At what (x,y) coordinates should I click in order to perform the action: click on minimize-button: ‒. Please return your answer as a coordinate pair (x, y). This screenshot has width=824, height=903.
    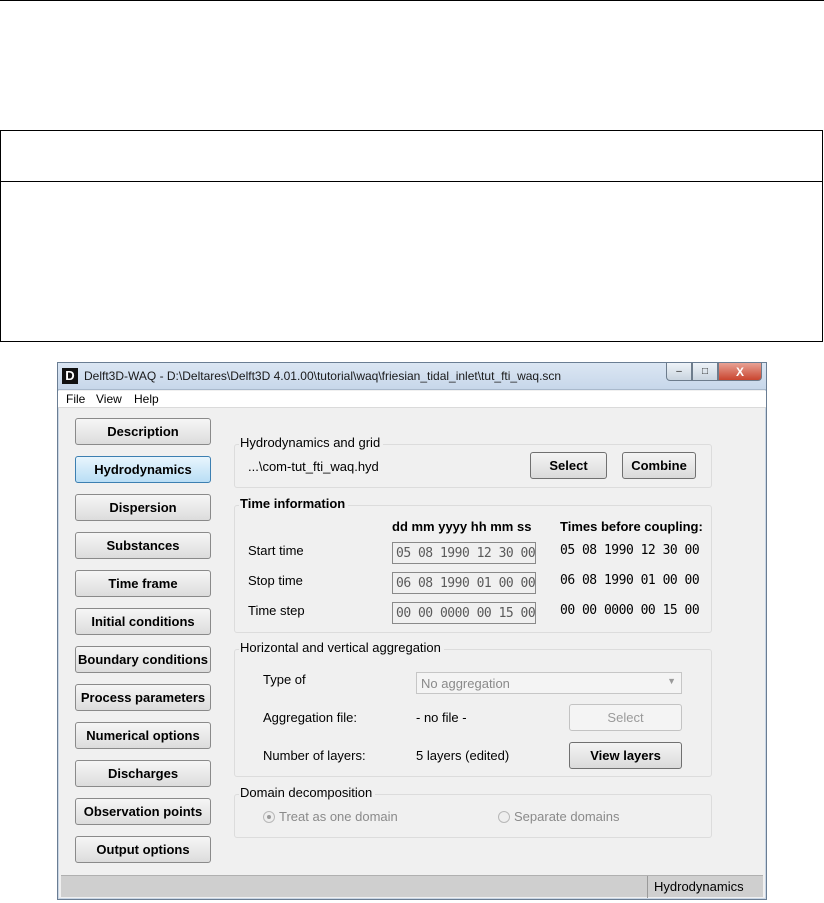
    Looking at the image, I should click on (679, 372).